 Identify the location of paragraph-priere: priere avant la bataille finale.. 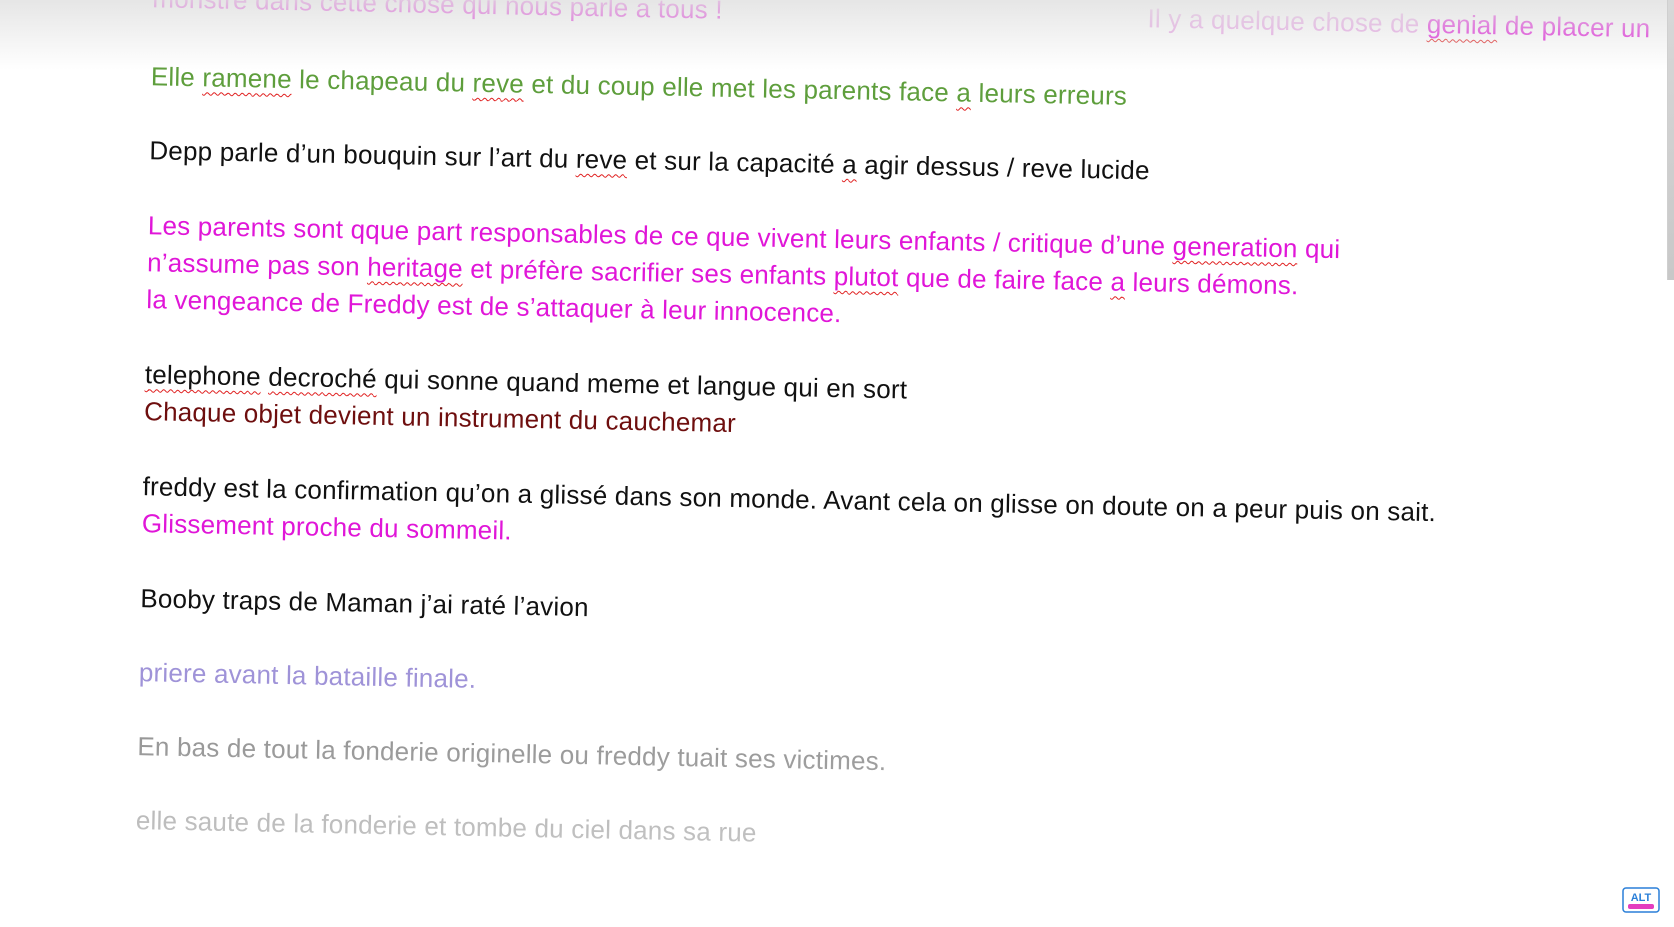
(804, 686).